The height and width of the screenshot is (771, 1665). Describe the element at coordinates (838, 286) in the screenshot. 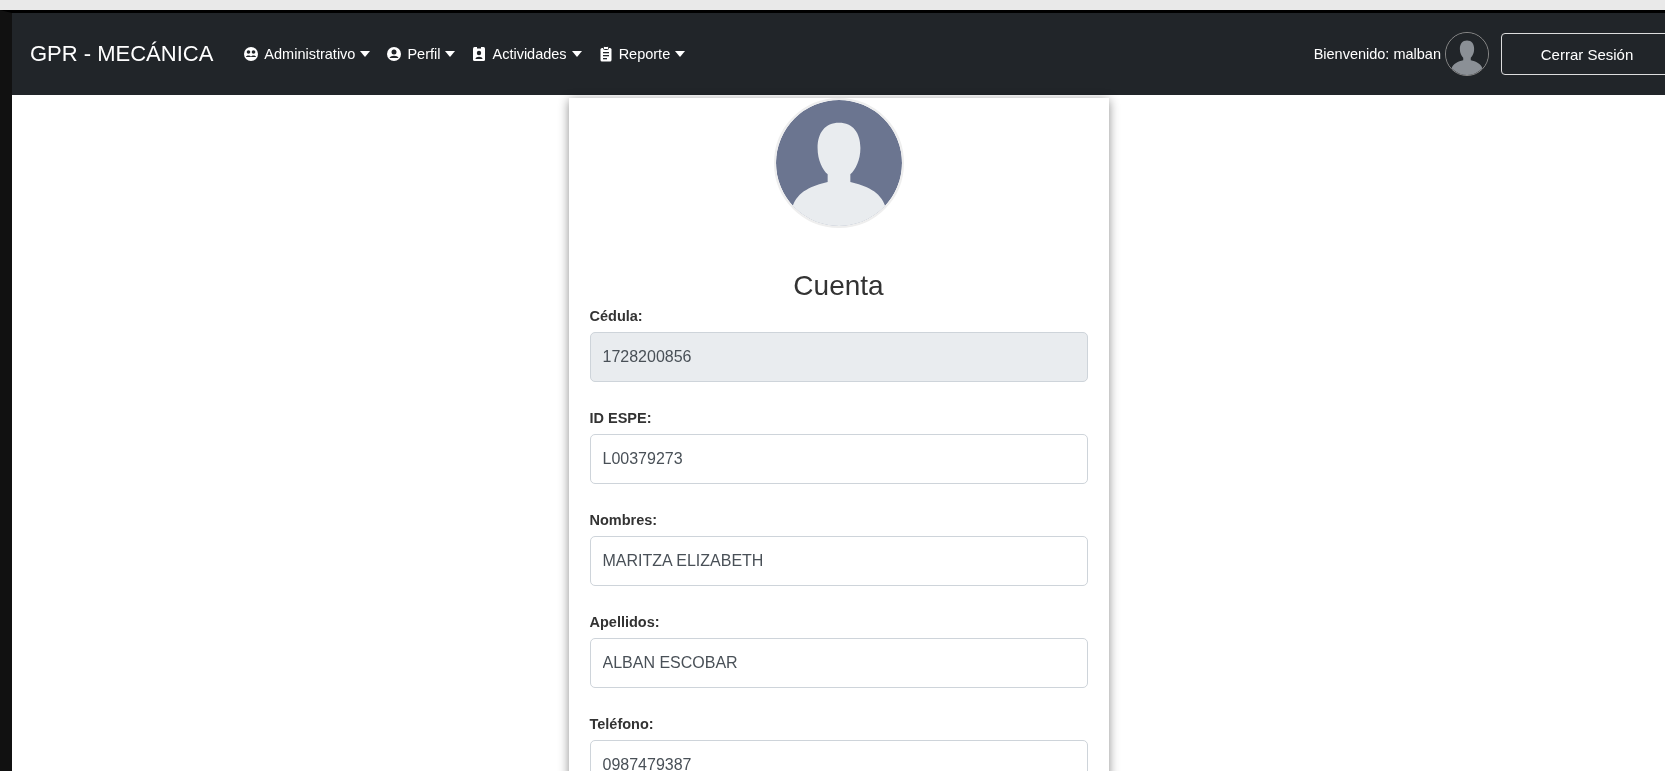

I see `card-title: Cuenta` at that location.